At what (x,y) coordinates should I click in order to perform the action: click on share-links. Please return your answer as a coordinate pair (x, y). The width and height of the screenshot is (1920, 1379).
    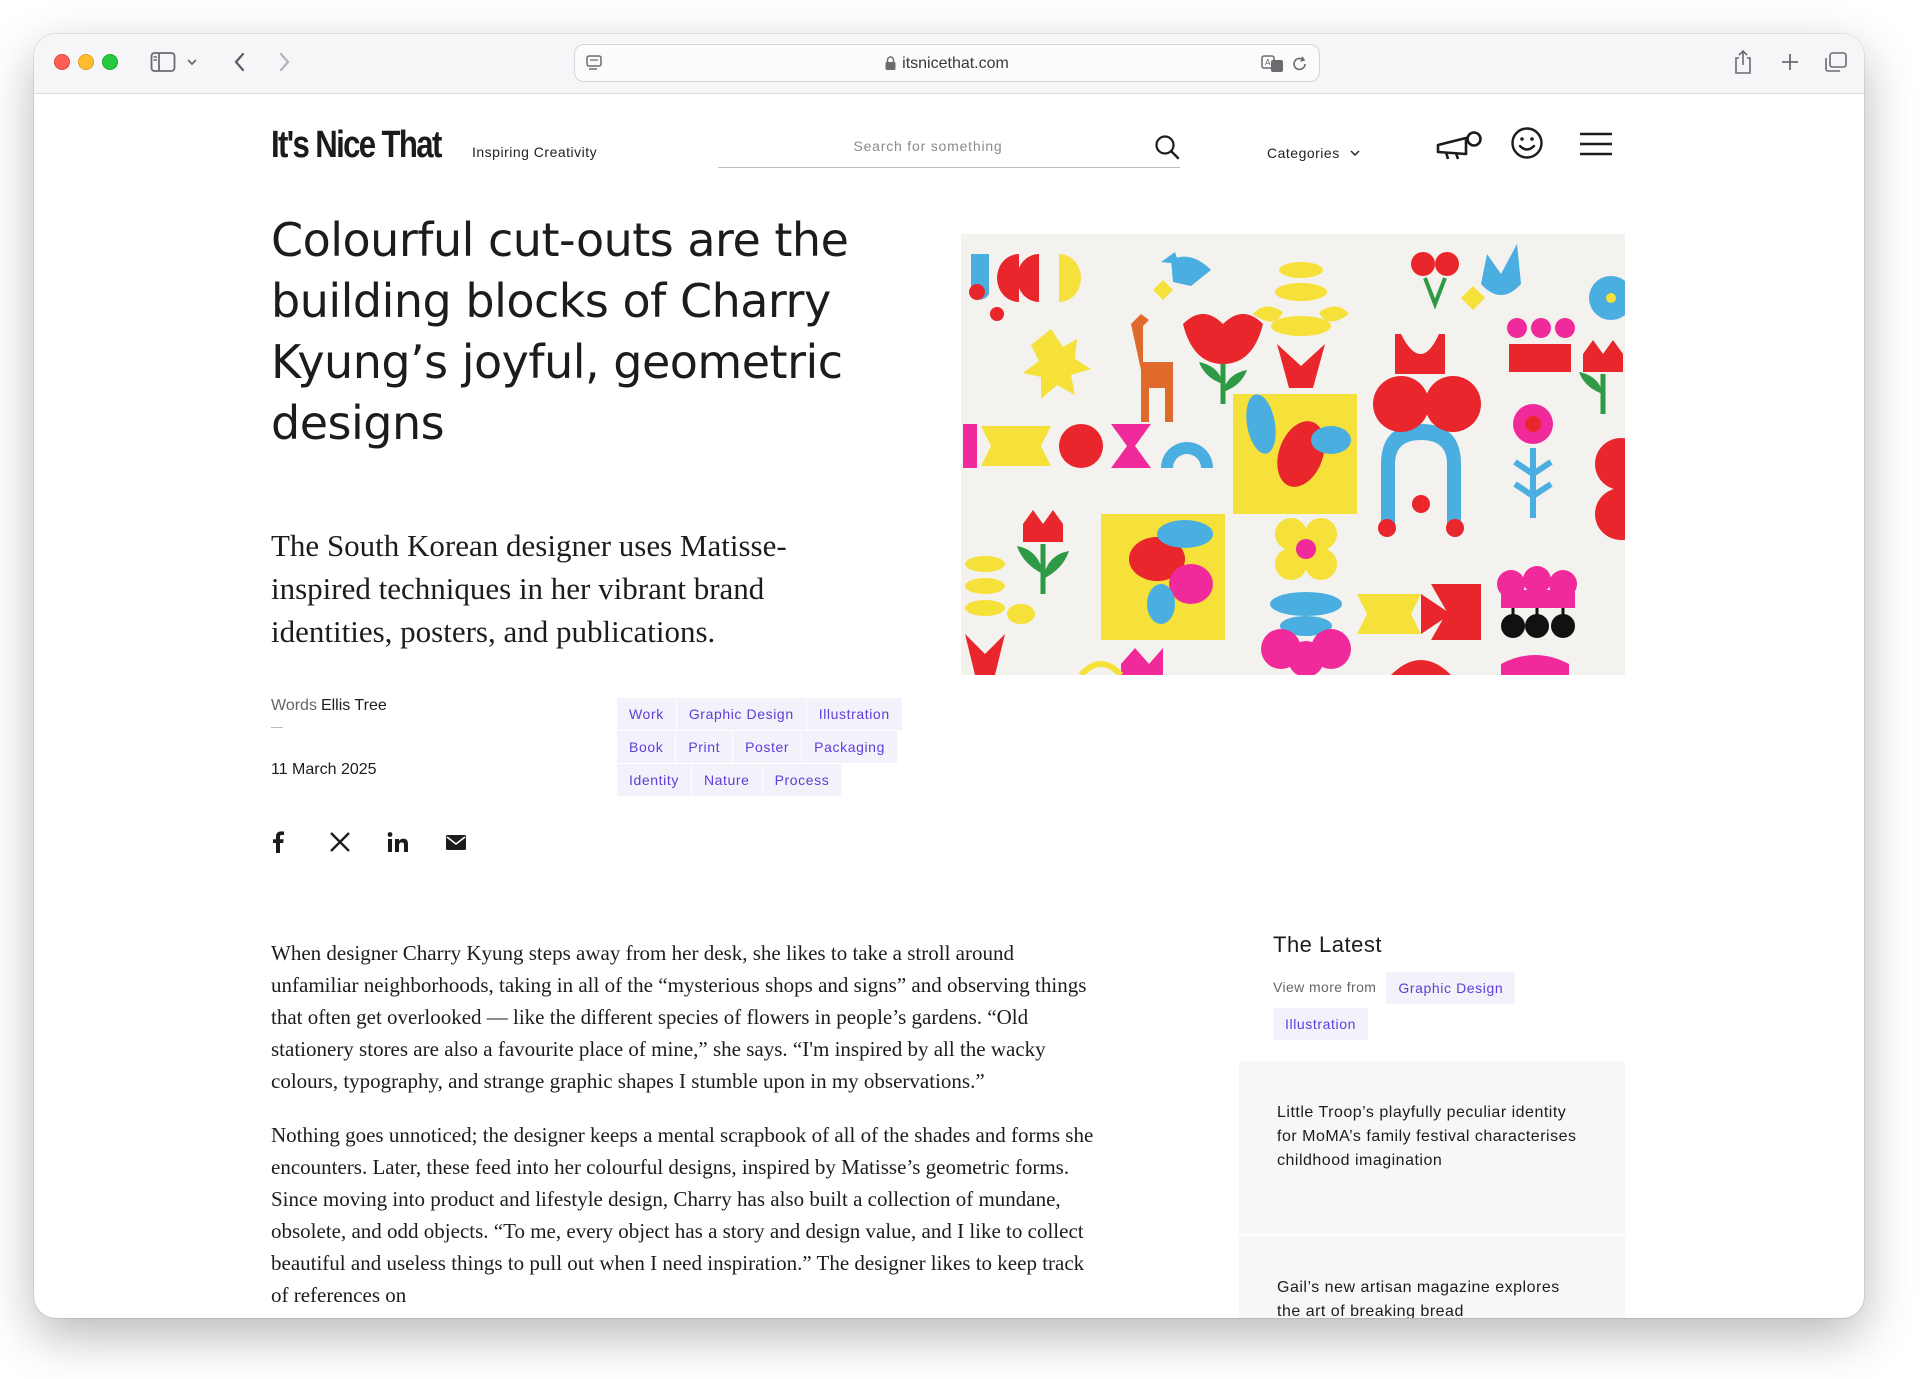
    Looking at the image, I should click on (387, 843).